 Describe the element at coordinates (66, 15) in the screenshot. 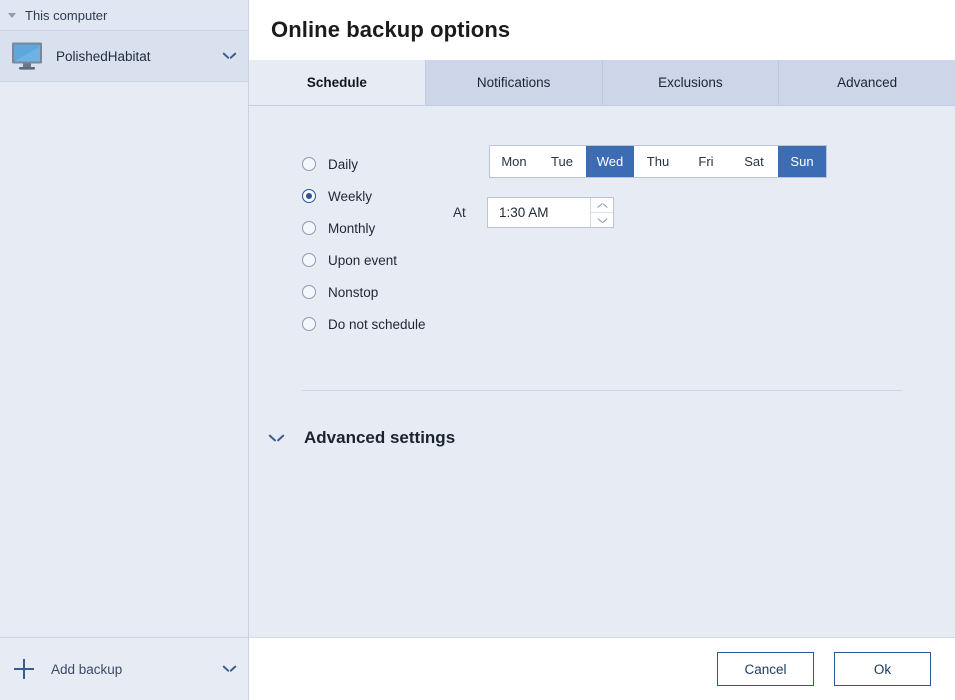

I see `sidebar-section-label: This computer` at that location.